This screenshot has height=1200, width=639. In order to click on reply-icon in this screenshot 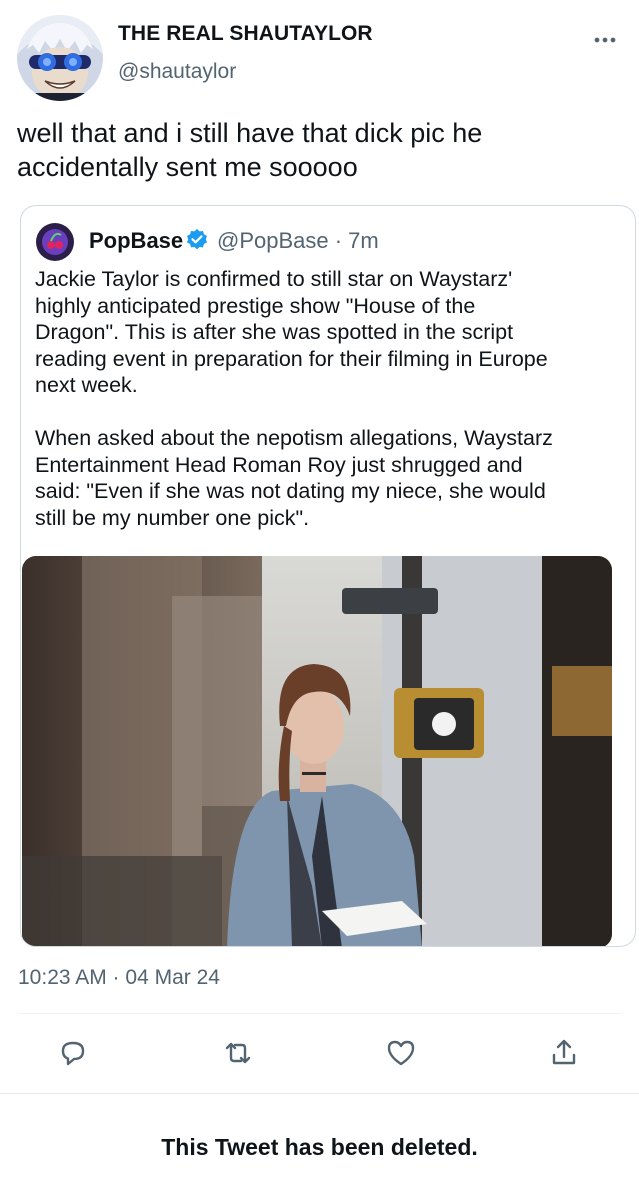, I will do `click(73, 1053)`.